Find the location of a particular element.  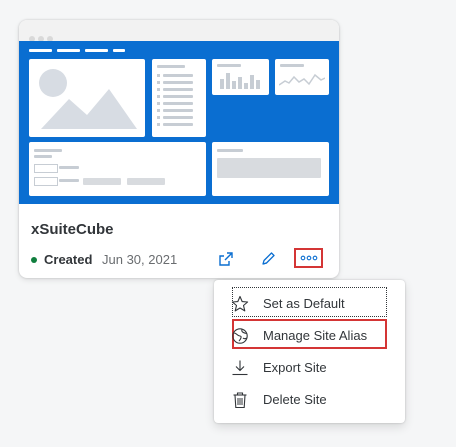

menu-item-export-site: Export Site is located at coordinates (309, 368).